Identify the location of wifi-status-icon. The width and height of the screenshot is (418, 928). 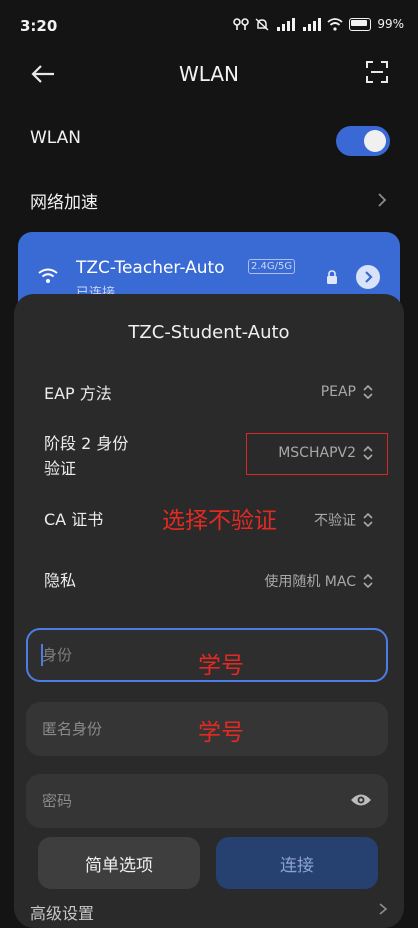
(335, 24).